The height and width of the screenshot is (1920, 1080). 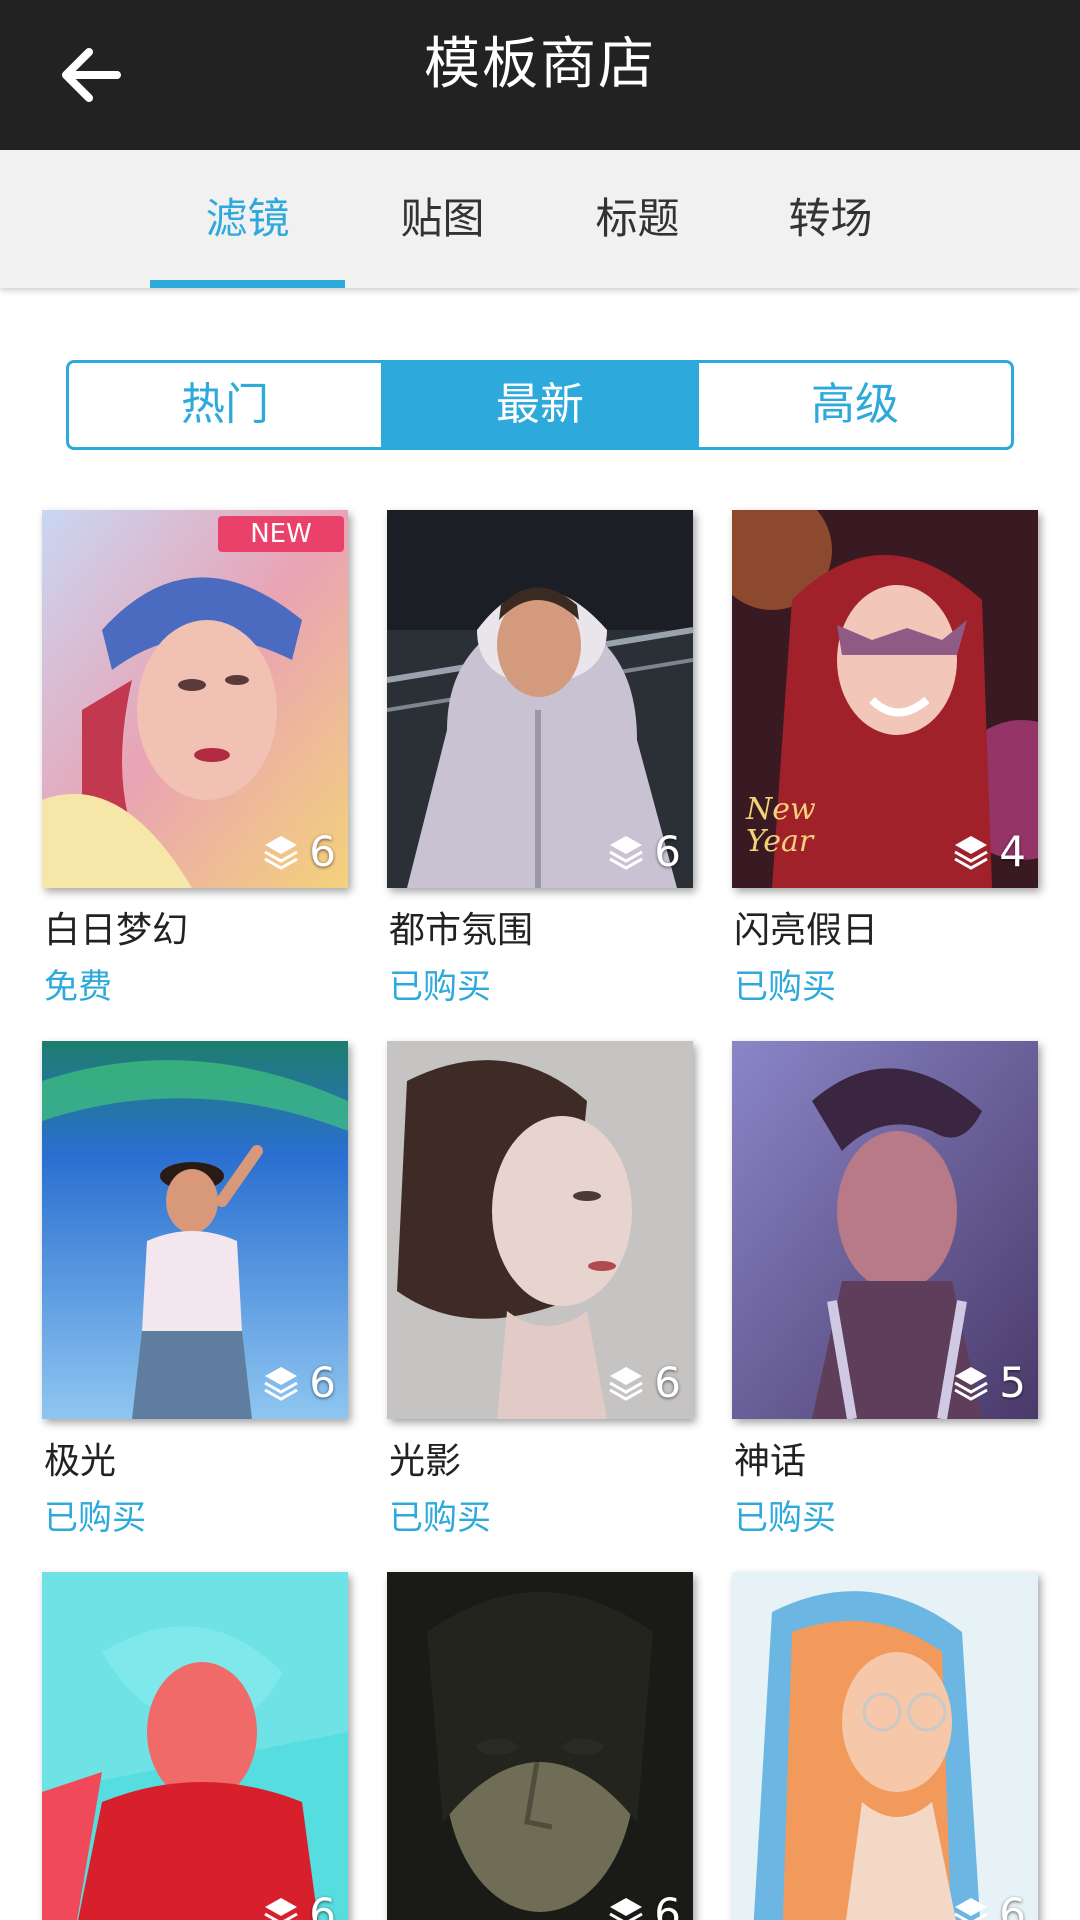 I want to click on tab-stickers: 贴图, so click(x=442, y=219).